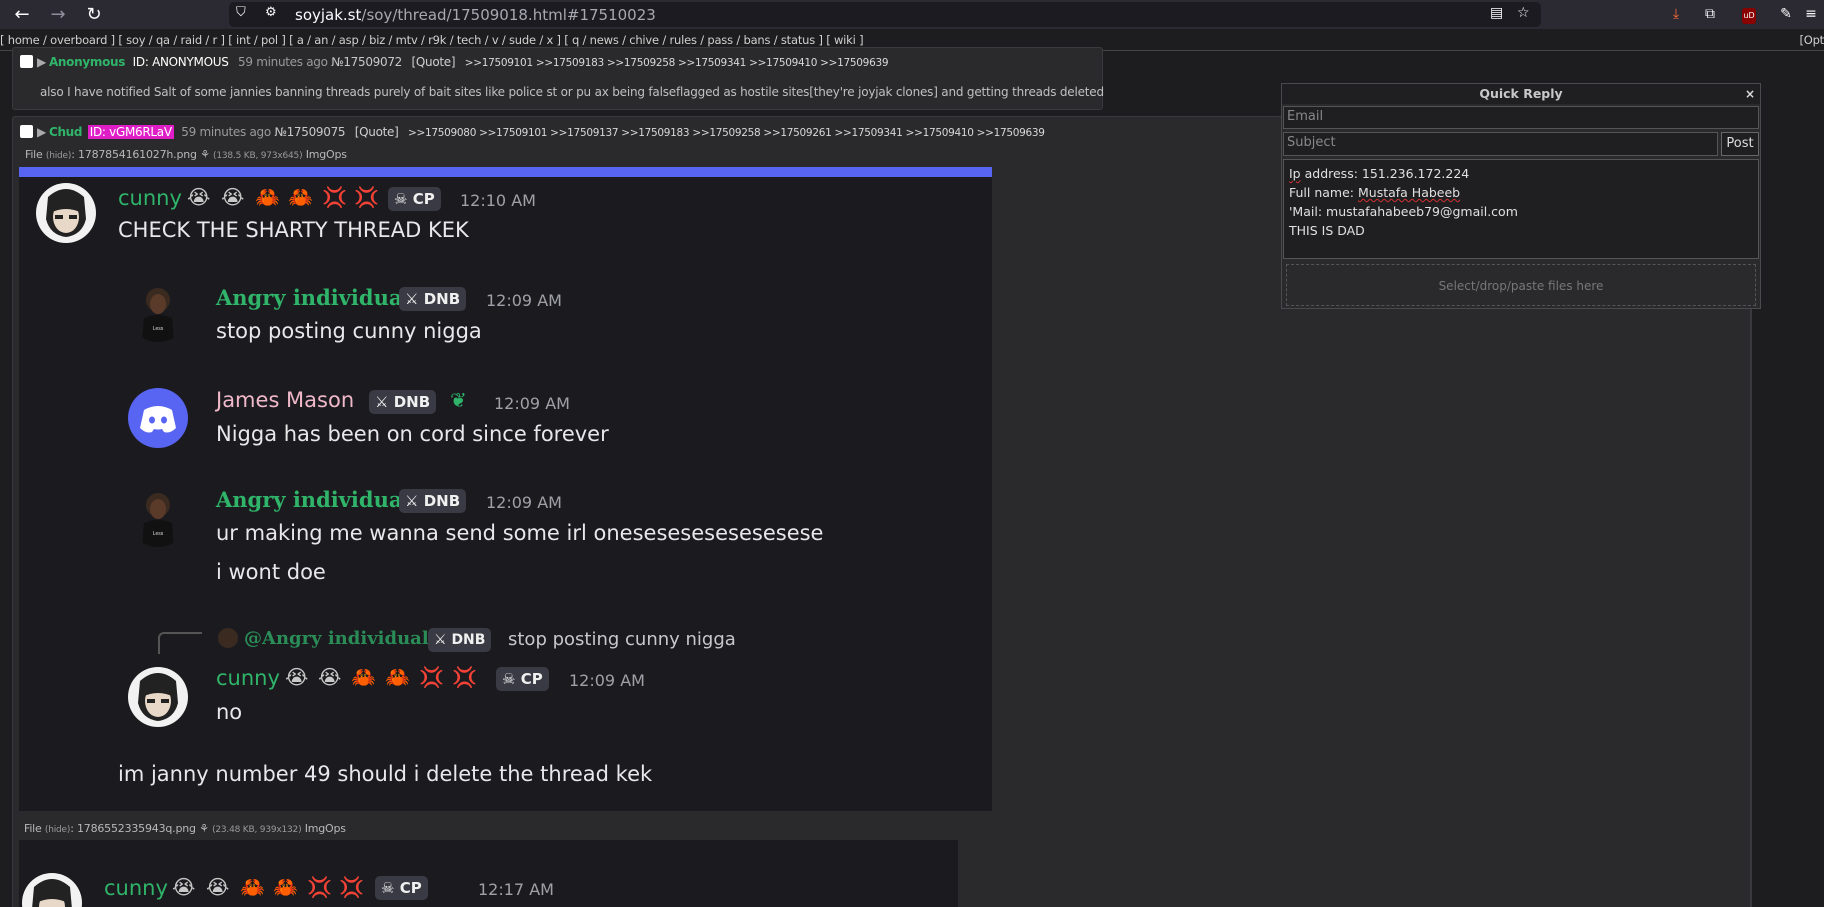 This screenshot has width=1824, height=907. I want to click on subject-field: Subject, so click(1500, 144).